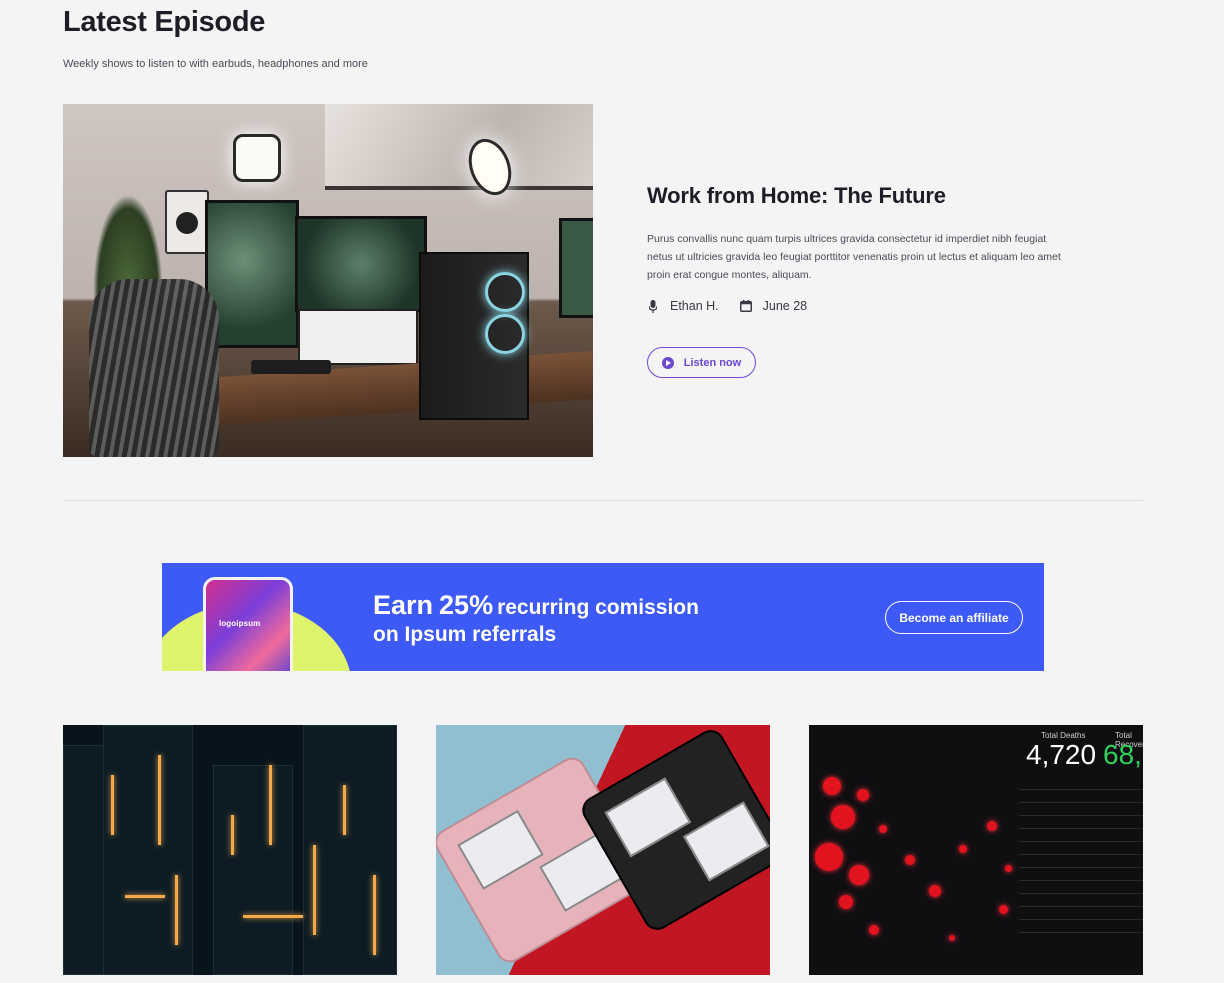 The image size is (1224, 983). I want to click on ad-line1-rest: recurring comission, so click(598, 607).